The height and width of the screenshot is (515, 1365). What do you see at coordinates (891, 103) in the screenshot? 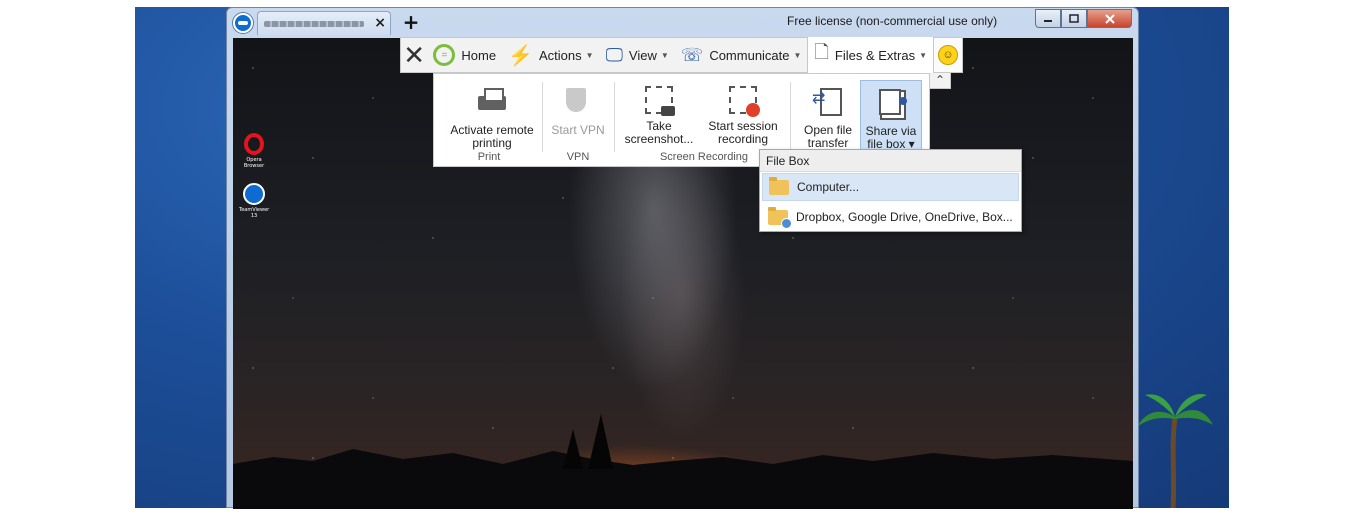
I see `share-files-icon` at bounding box center [891, 103].